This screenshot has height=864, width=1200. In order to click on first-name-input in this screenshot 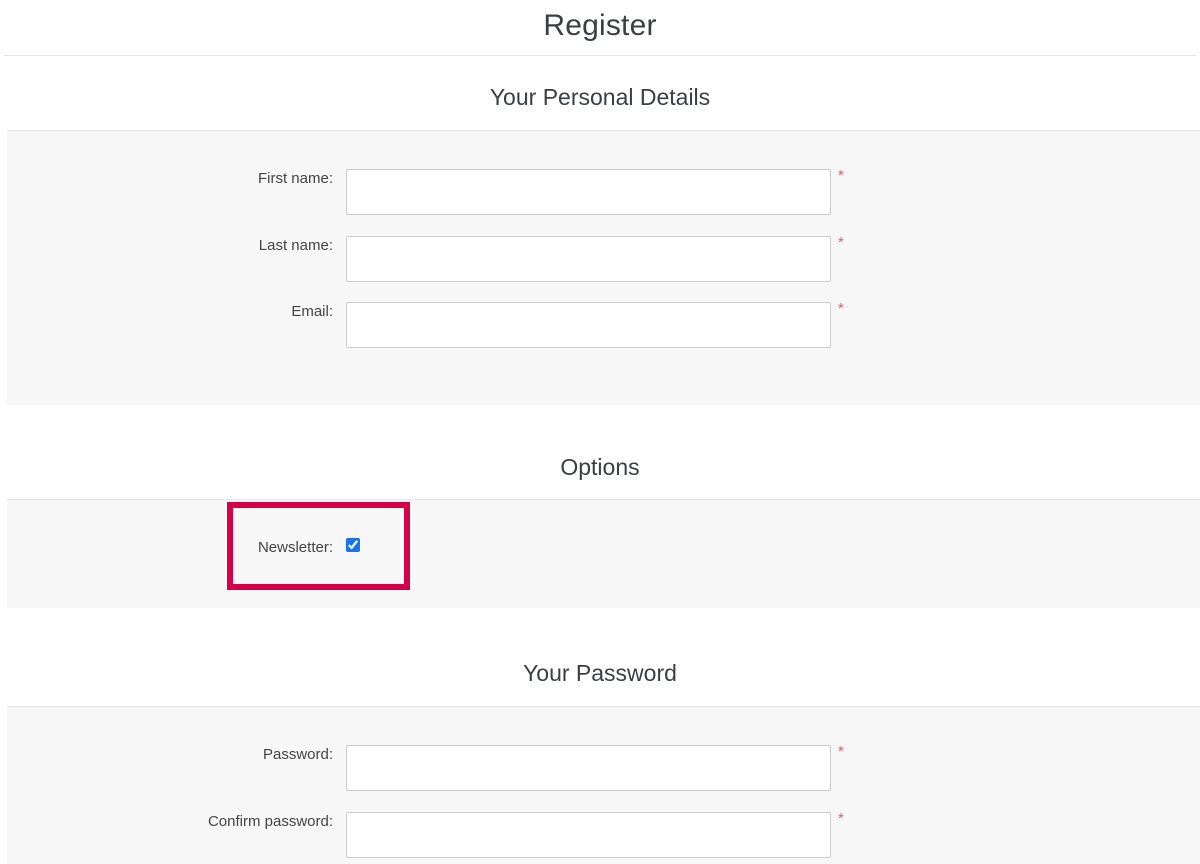, I will do `click(588, 192)`.